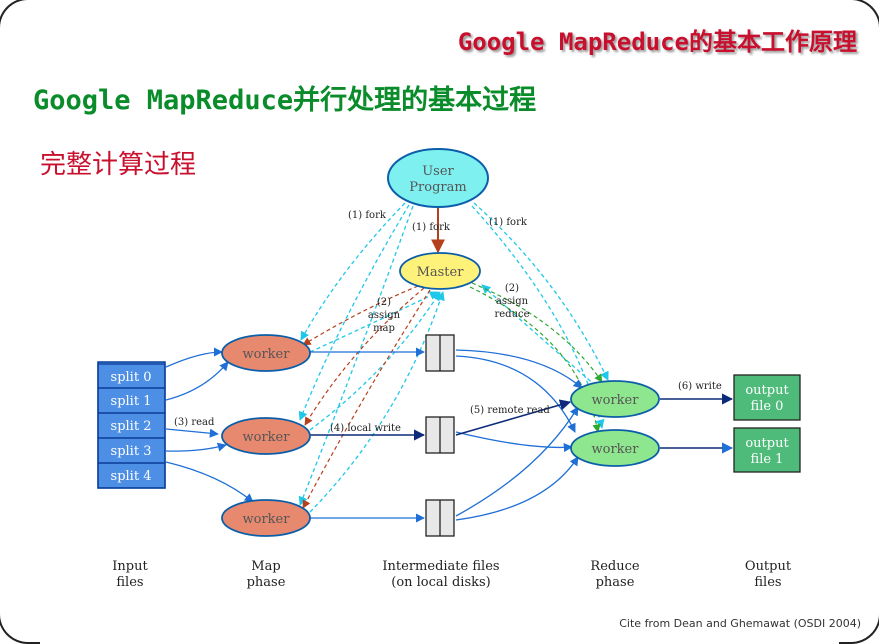 The image size is (879, 644). I want to click on output-files-label-line2: files, so click(767, 582).